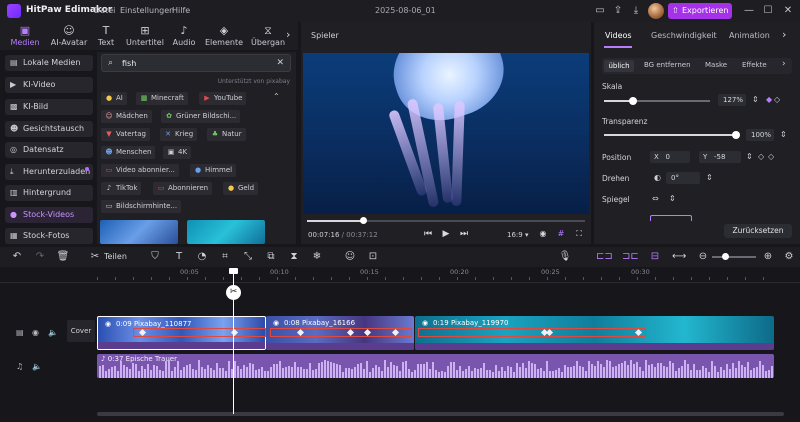  Describe the element at coordinates (280, 63) in the screenshot. I see `clear-icon: ✕` at that location.